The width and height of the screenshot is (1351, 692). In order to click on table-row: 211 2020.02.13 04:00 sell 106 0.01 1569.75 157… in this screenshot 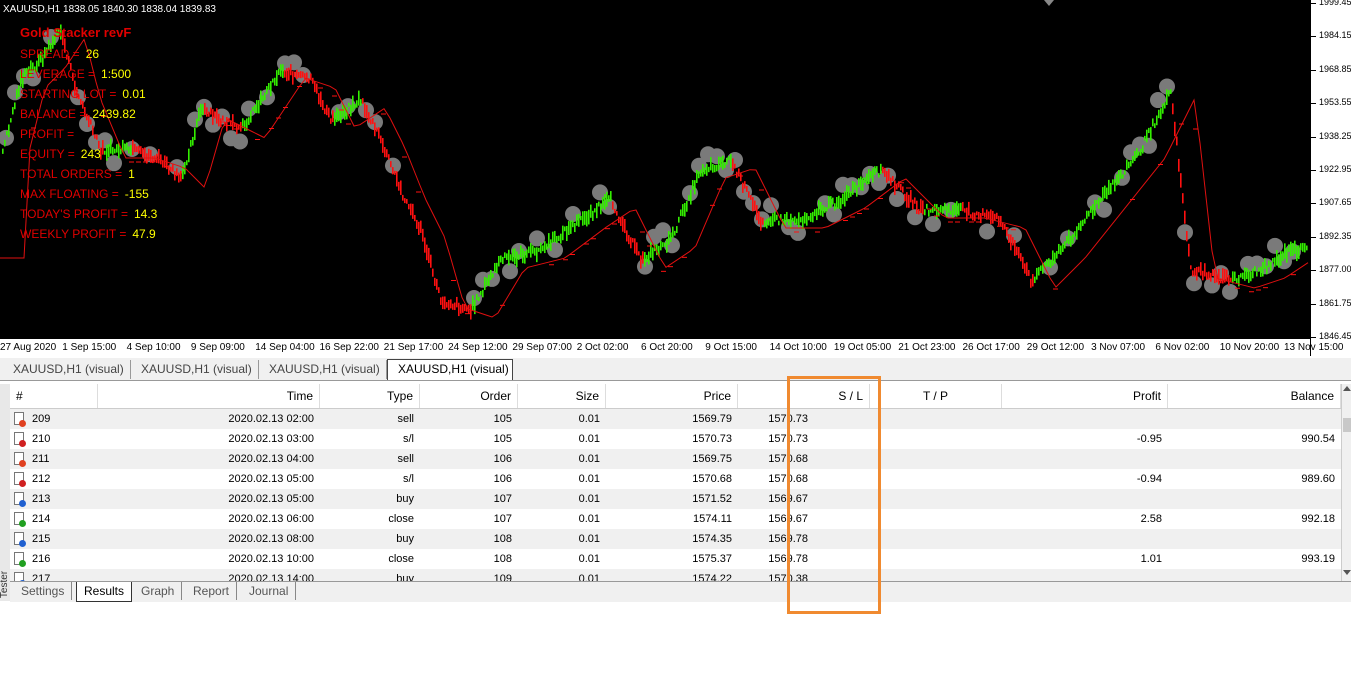, I will do `click(675, 459)`.